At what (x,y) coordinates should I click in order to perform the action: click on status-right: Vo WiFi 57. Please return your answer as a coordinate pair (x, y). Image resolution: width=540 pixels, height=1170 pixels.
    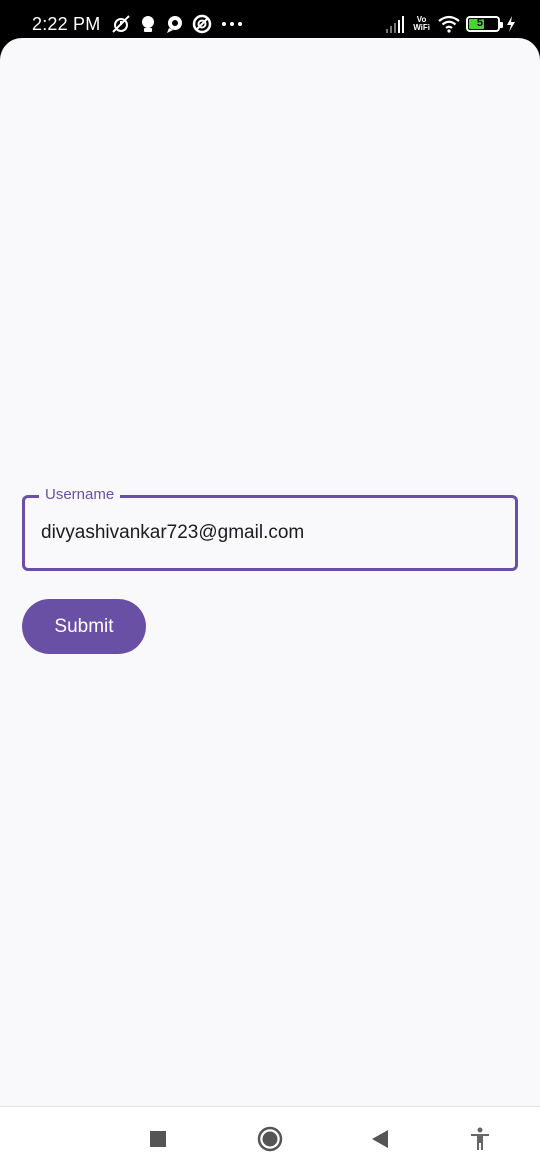
    Looking at the image, I should click on (450, 24).